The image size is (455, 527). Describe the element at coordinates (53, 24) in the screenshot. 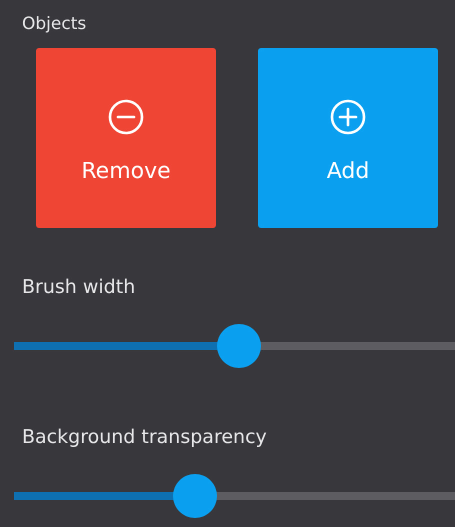

I see `section-title: Objects` at that location.